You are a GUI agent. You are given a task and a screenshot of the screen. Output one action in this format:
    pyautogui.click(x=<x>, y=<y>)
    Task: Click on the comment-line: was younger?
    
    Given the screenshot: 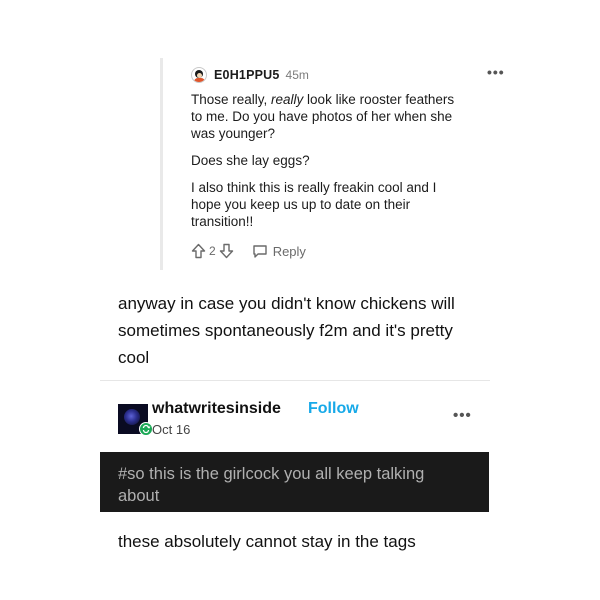 What is the action you would take?
    pyautogui.click(x=233, y=133)
    